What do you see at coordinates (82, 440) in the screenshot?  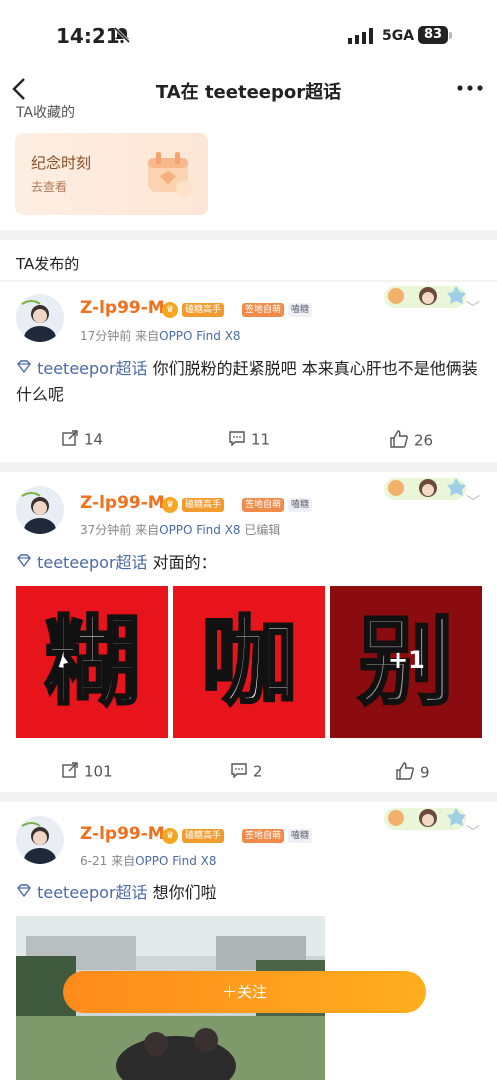 I see `repost-button: 14` at bounding box center [82, 440].